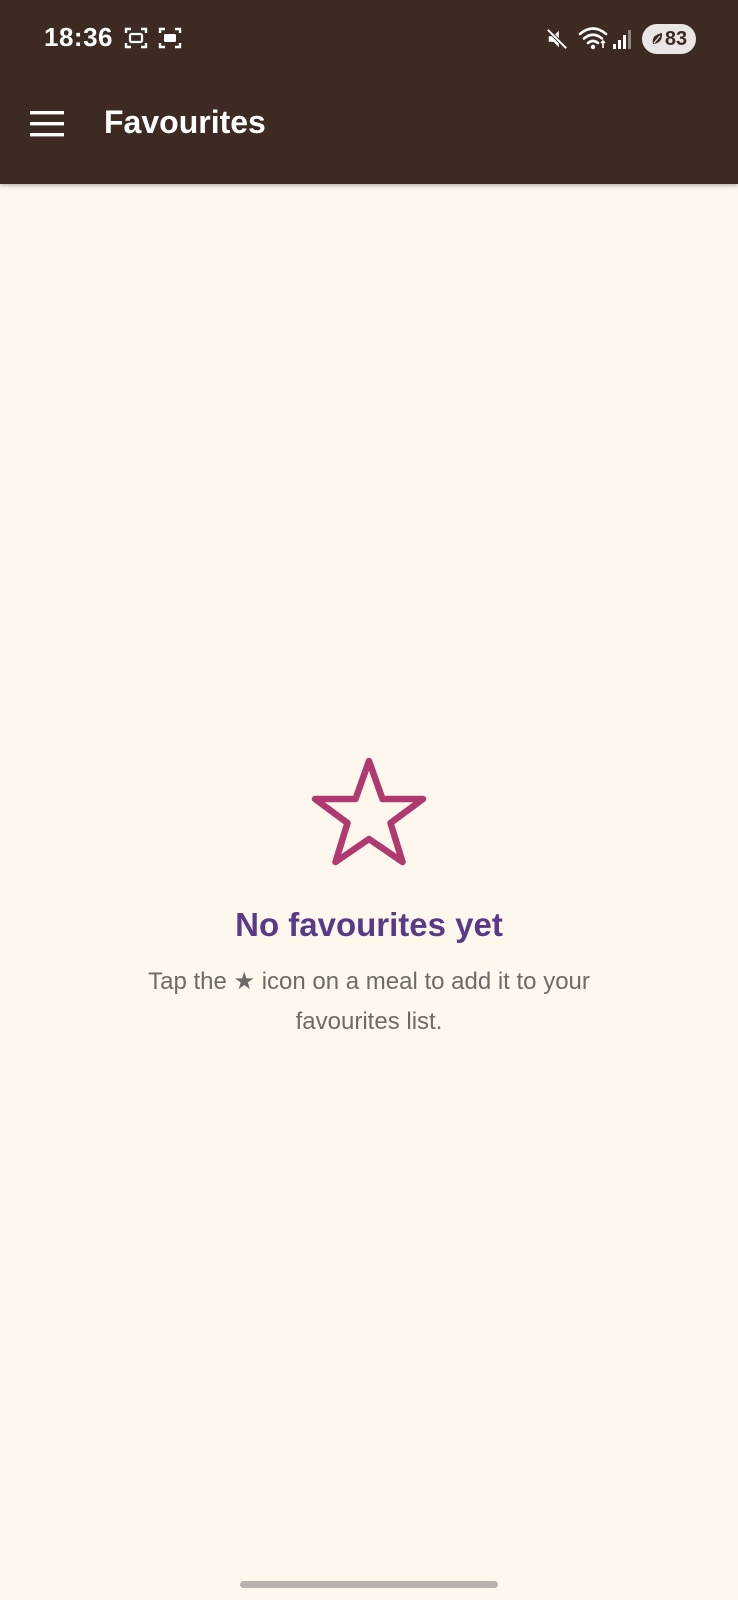 This screenshot has height=1600, width=738. Describe the element at coordinates (78, 37) in the screenshot. I see `status-time: 18:36` at that location.